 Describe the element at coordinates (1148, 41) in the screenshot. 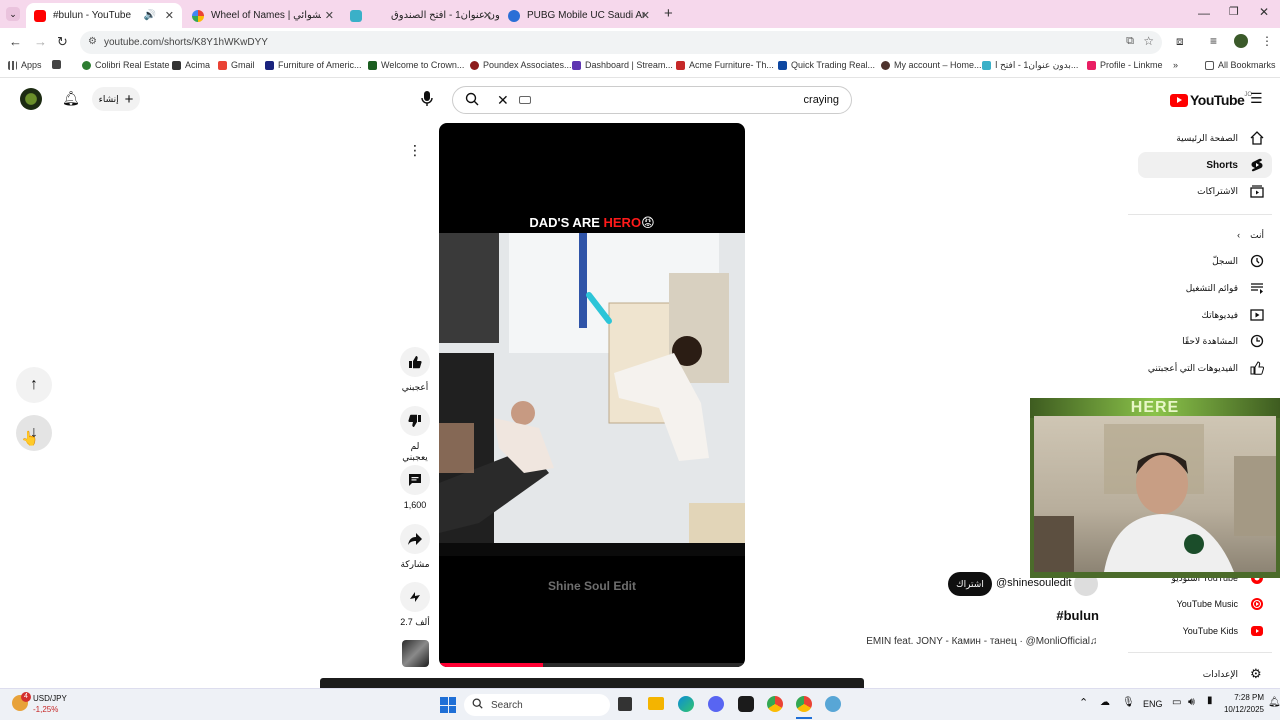

I see `bookmark-star-icon: ☆` at that location.